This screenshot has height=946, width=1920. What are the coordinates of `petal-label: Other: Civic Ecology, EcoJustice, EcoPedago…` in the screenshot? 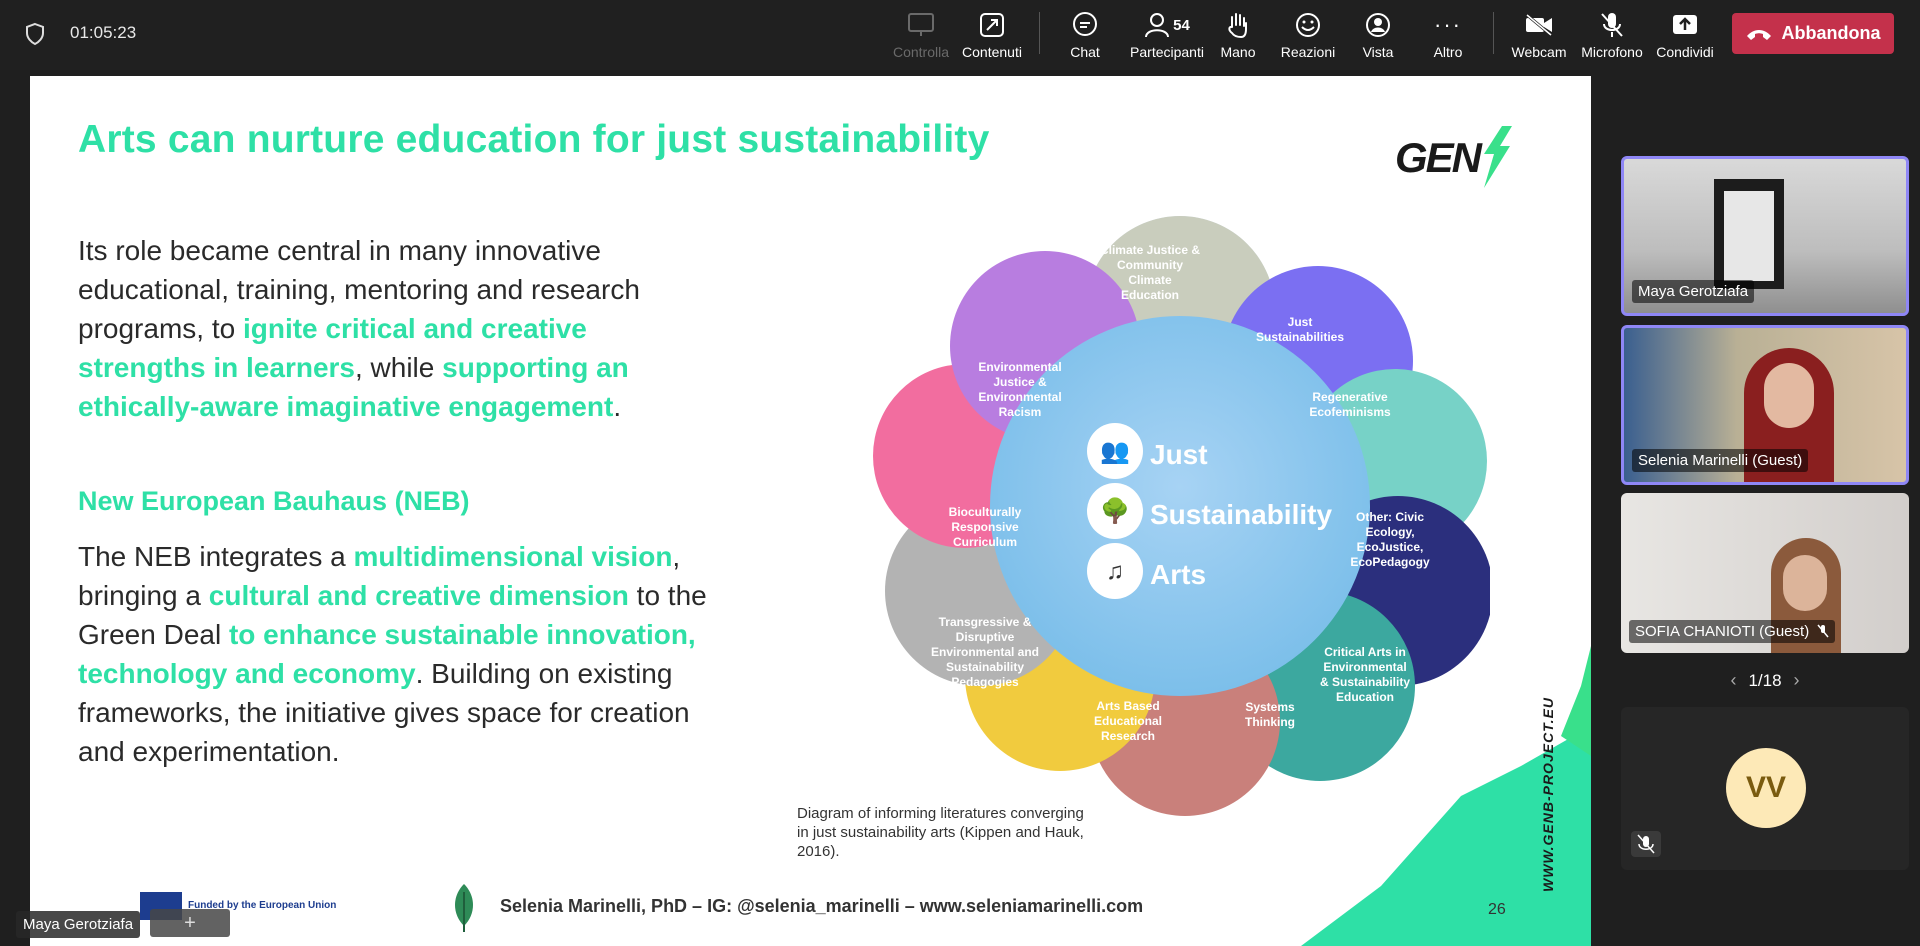 It's located at (1390, 539).